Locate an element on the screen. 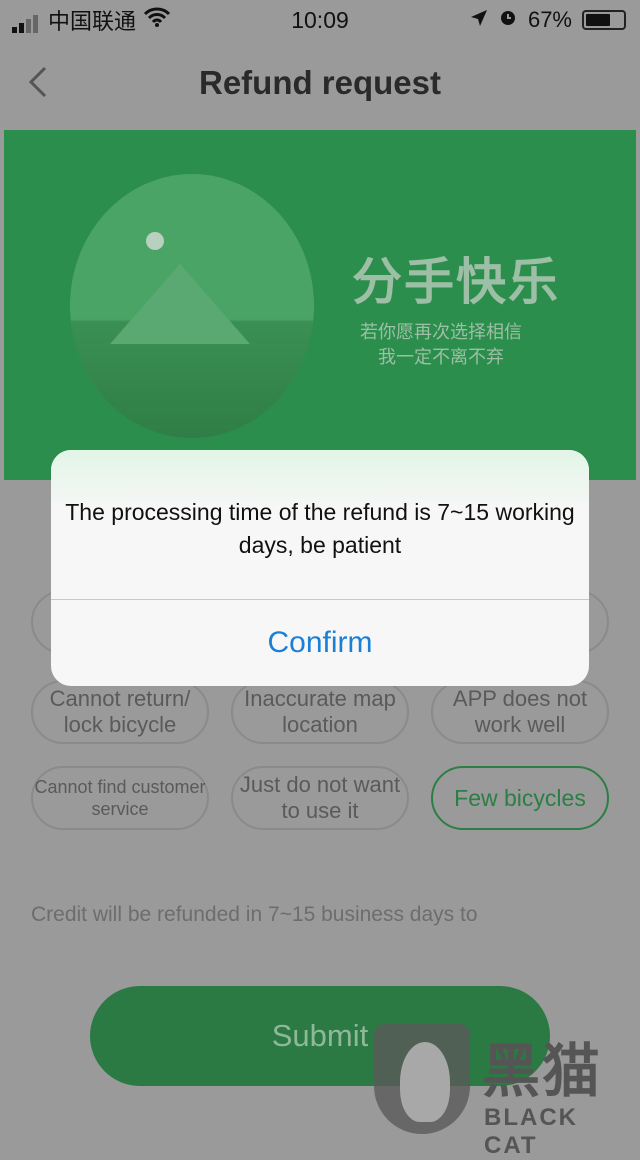  reason-app-not-working: APP does not work well is located at coordinates (520, 712).